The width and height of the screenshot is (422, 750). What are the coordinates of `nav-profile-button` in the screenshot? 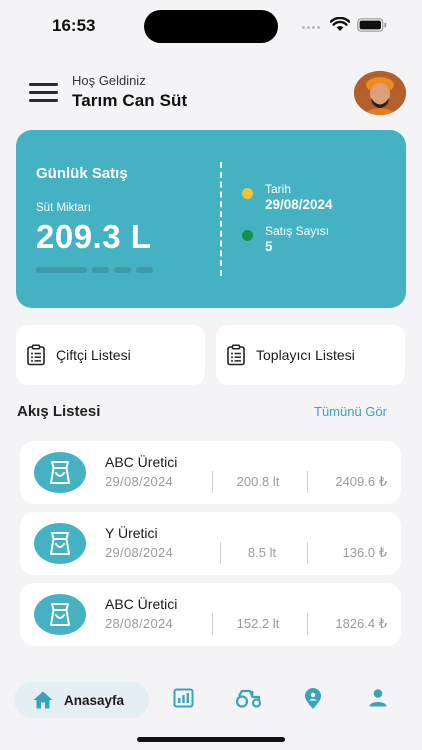 It's located at (378, 698).